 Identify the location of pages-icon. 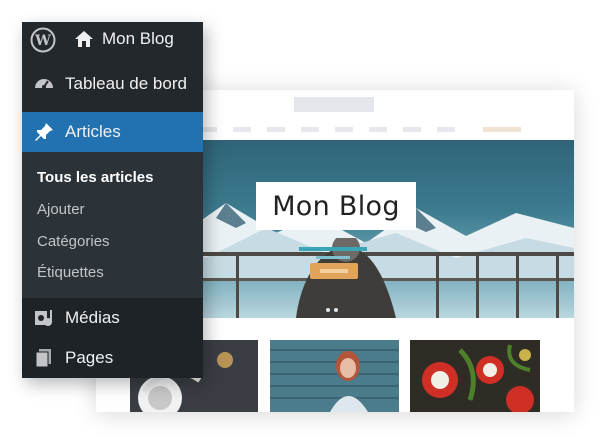
(44, 358).